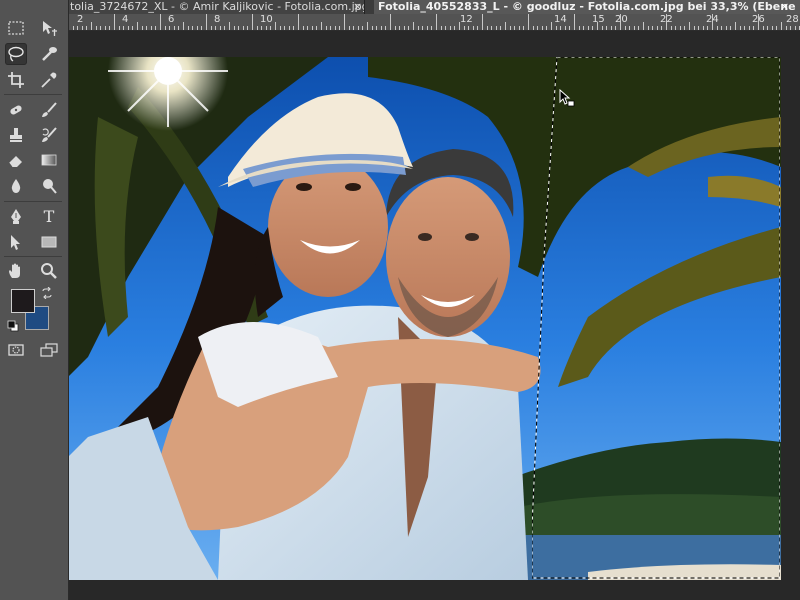  I want to click on pen-tool, so click(16, 216).